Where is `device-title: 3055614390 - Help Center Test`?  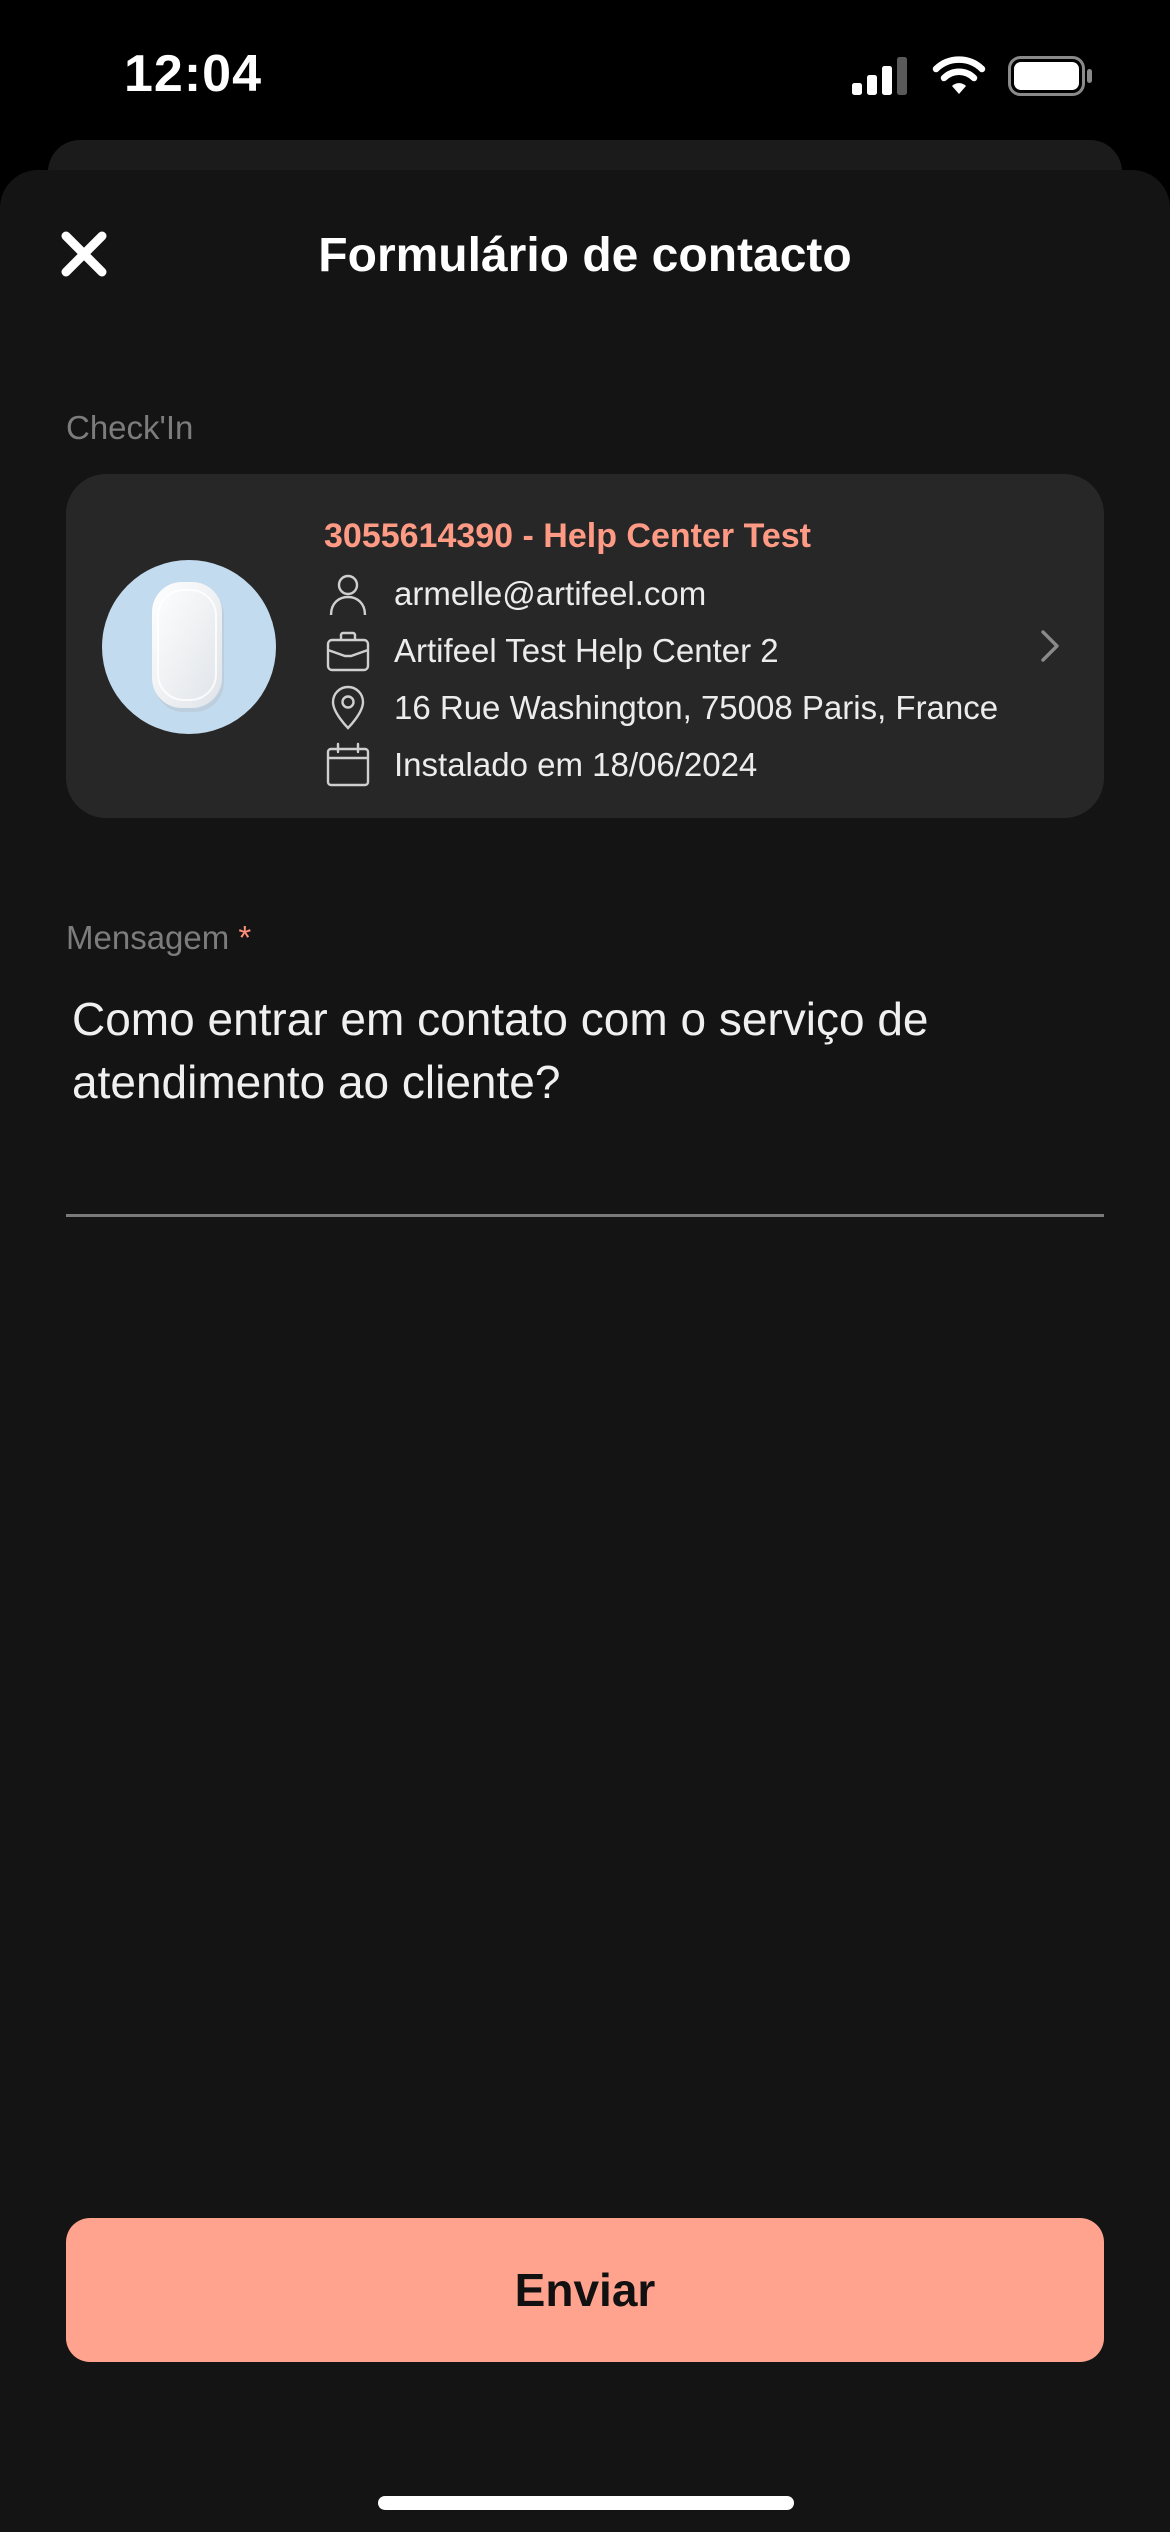
device-title: 3055614390 - Help Center Test is located at coordinates (567, 536).